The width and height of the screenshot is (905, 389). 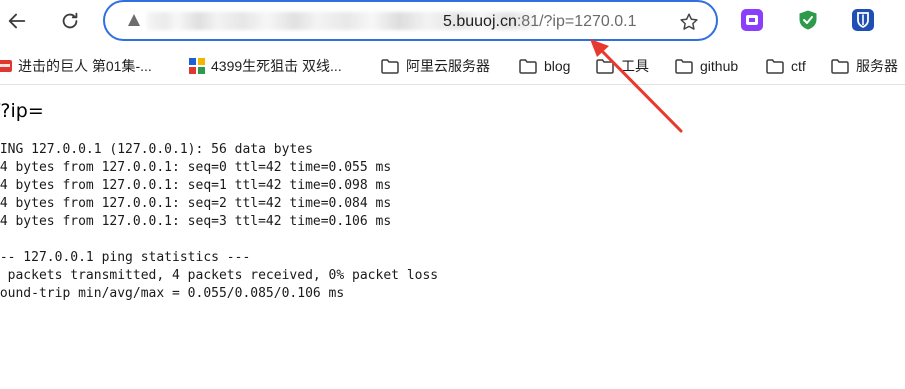 I want to click on extension-purple-icon, so click(x=752, y=20).